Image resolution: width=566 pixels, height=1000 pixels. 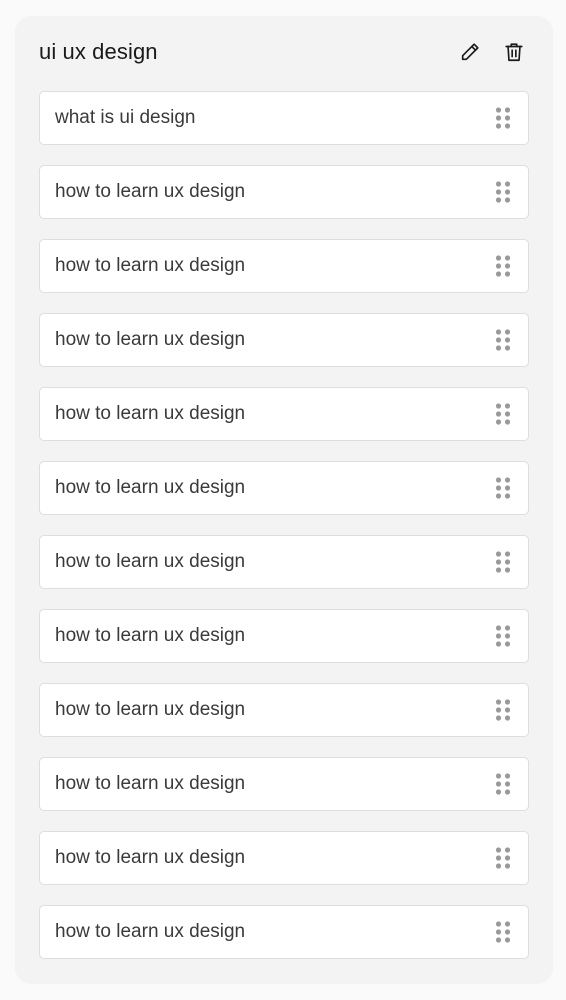 What do you see at coordinates (492, 52) in the screenshot?
I see `header-actions` at bounding box center [492, 52].